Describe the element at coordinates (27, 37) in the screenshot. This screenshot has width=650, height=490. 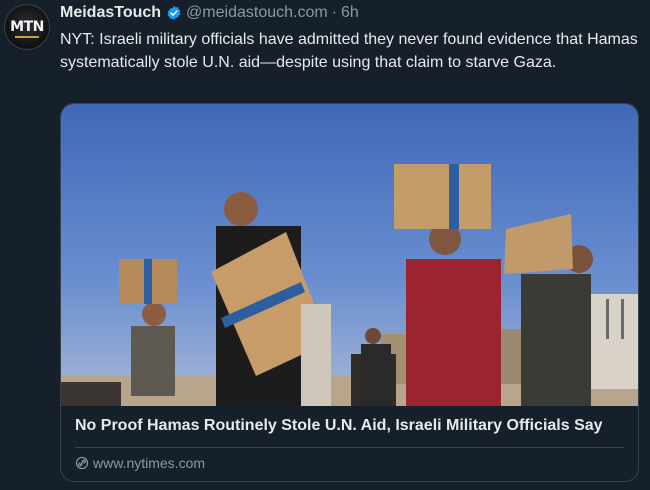
I see `avatar-logo-underline` at that location.